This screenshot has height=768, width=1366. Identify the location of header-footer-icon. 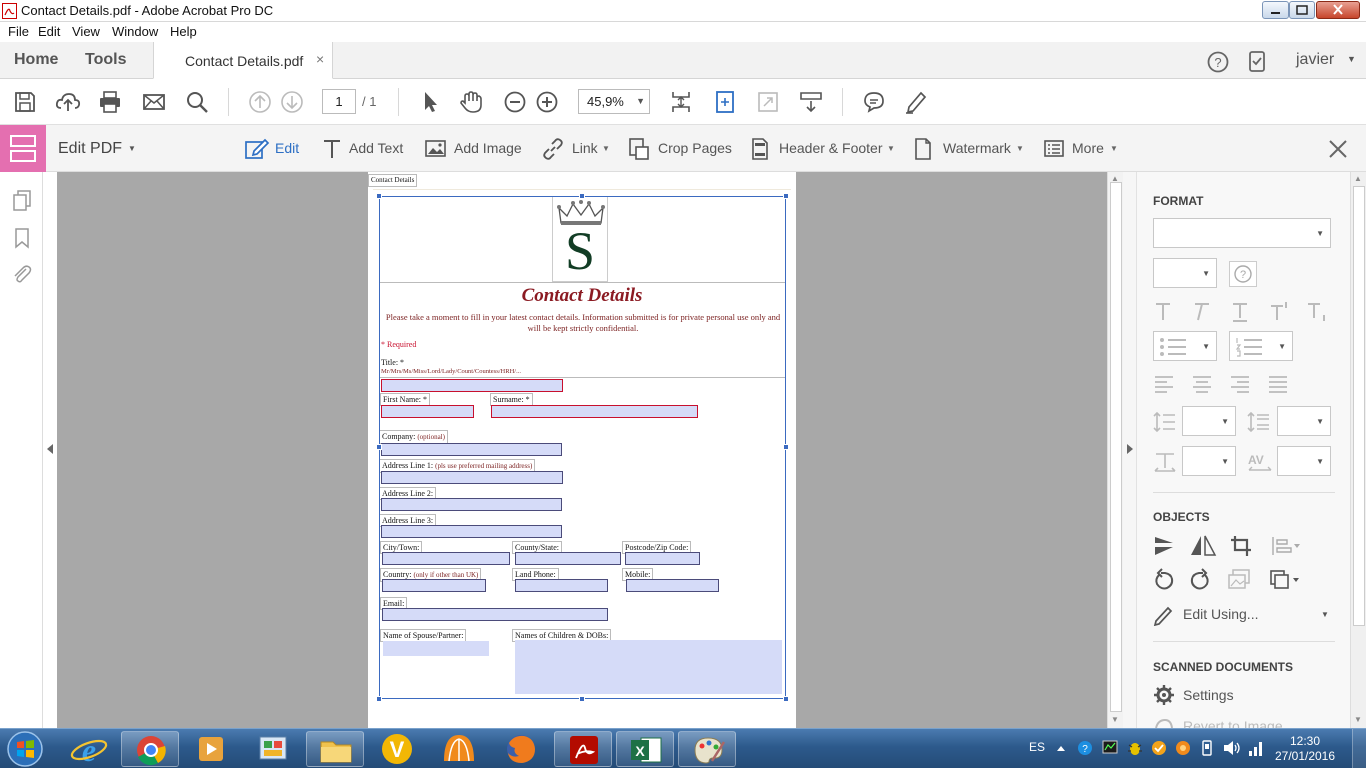
(760, 149).